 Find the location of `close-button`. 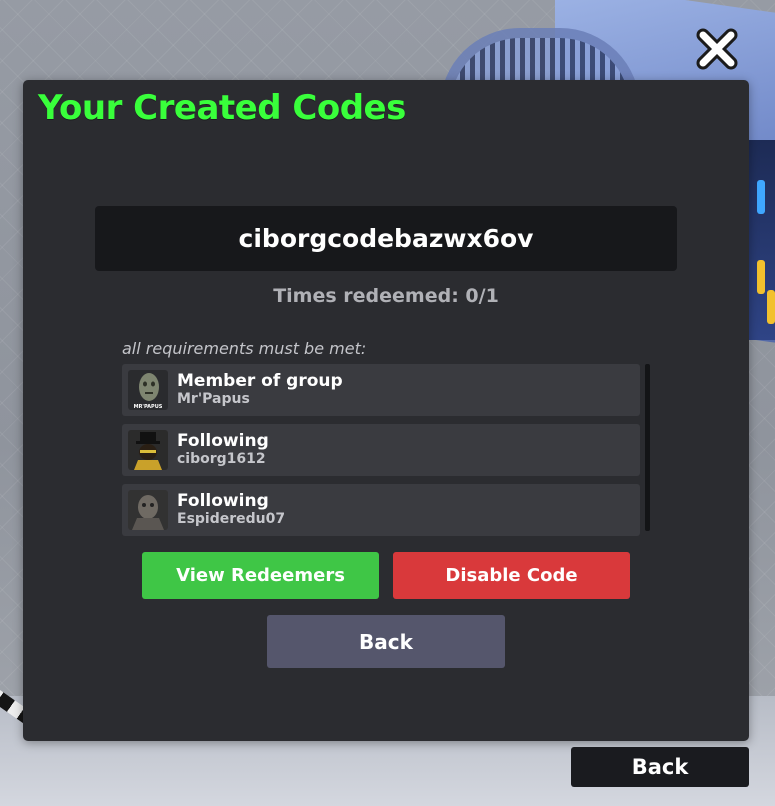

close-button is located at coordinates (717, 49).